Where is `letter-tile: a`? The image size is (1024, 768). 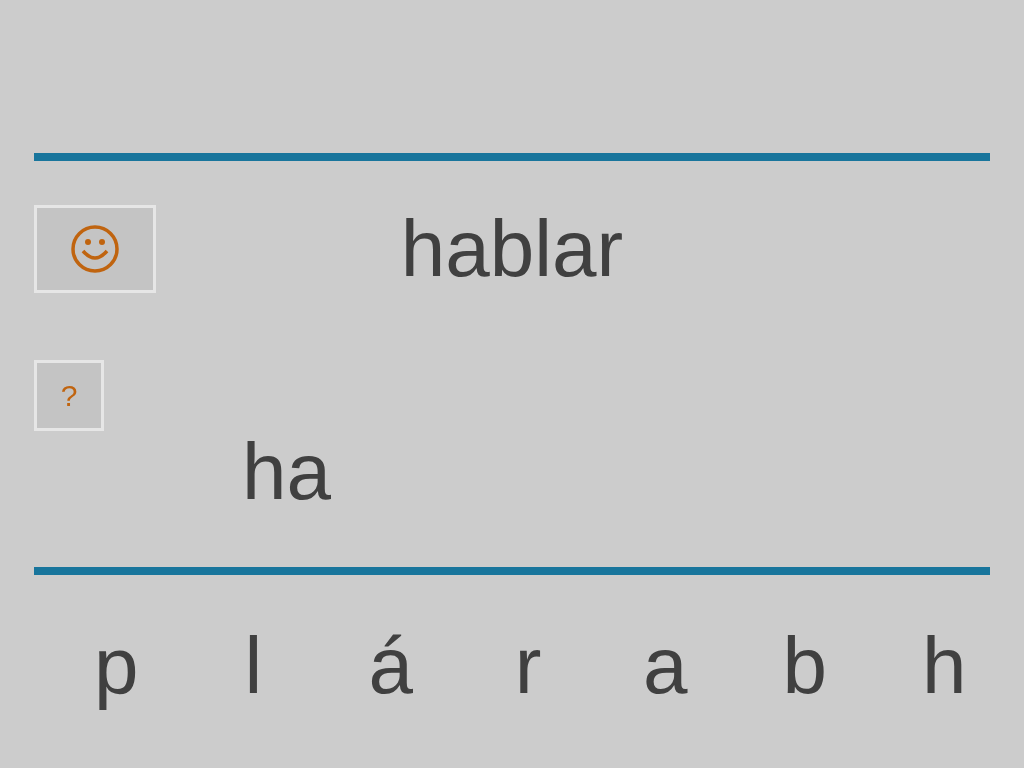
letter-tile: a is located at coordinates (665, 666).